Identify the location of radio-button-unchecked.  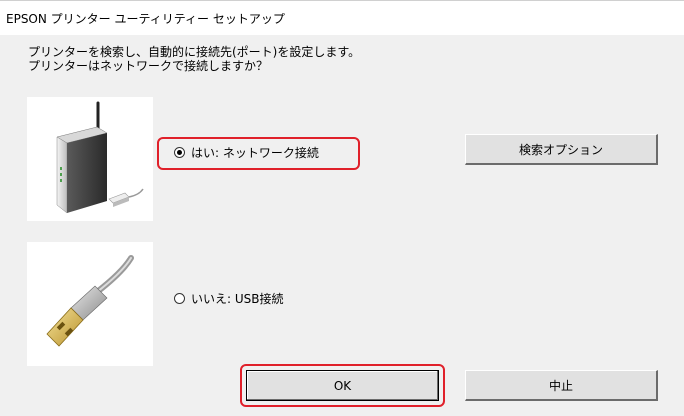
(179, 298).